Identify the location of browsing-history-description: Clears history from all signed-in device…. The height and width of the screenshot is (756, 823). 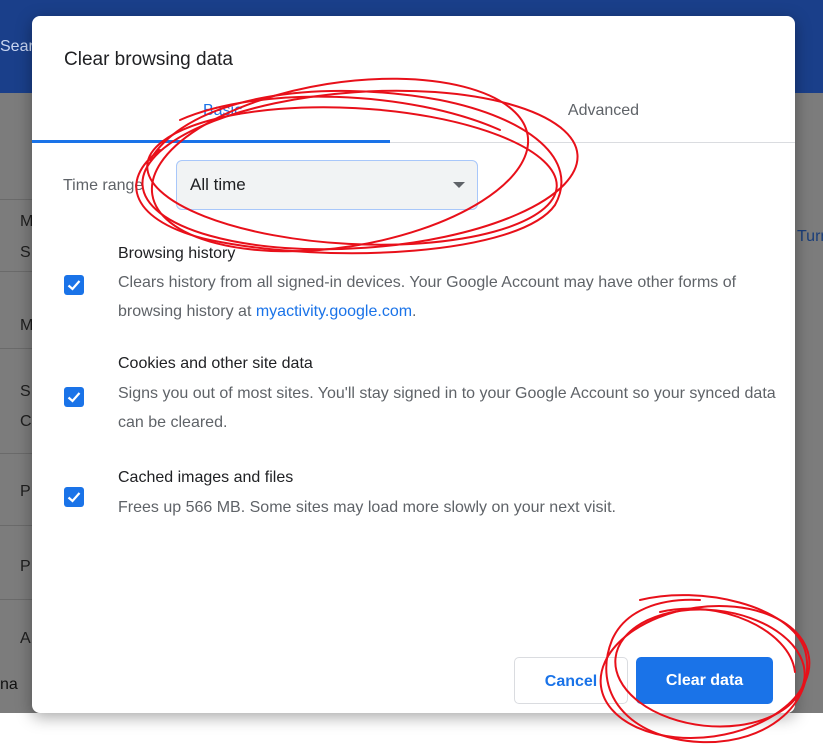
(448, 297).